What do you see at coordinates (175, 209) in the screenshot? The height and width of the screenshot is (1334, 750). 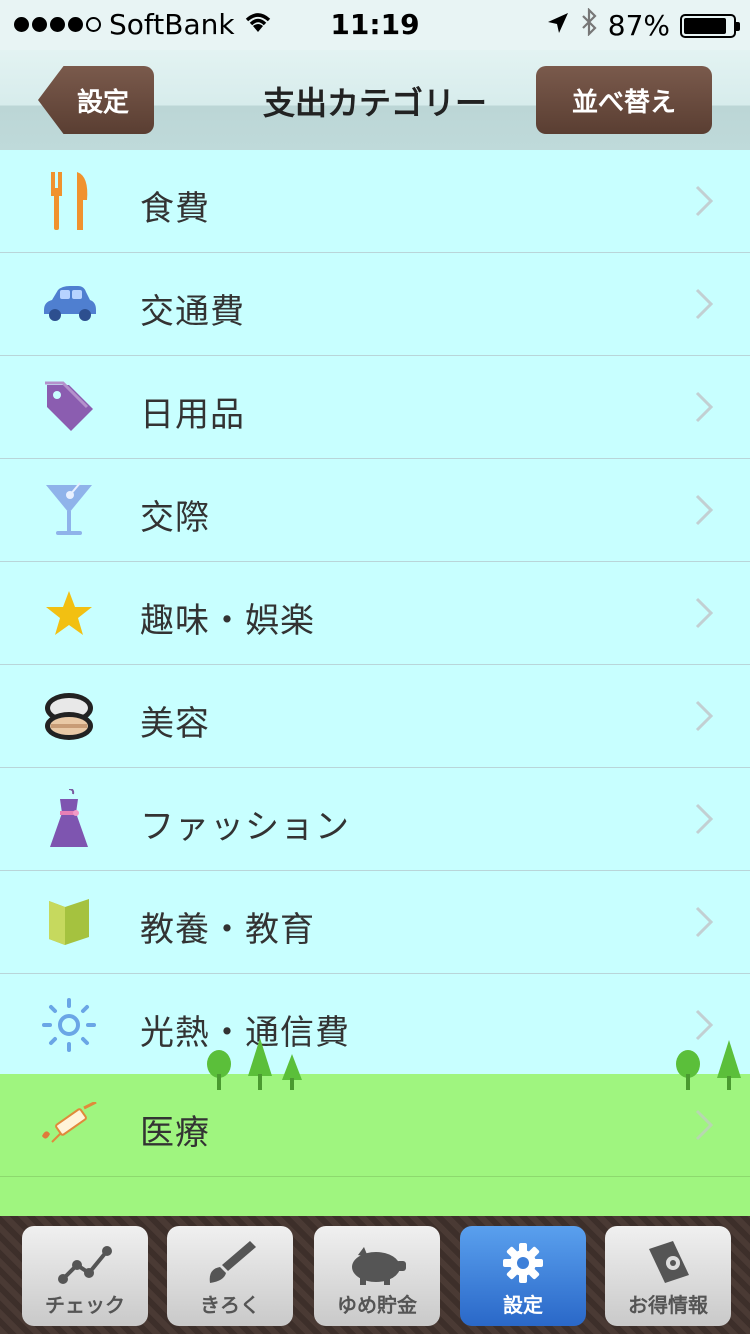 I see `list-item-label: 食費` at bounding box center [175, 209].